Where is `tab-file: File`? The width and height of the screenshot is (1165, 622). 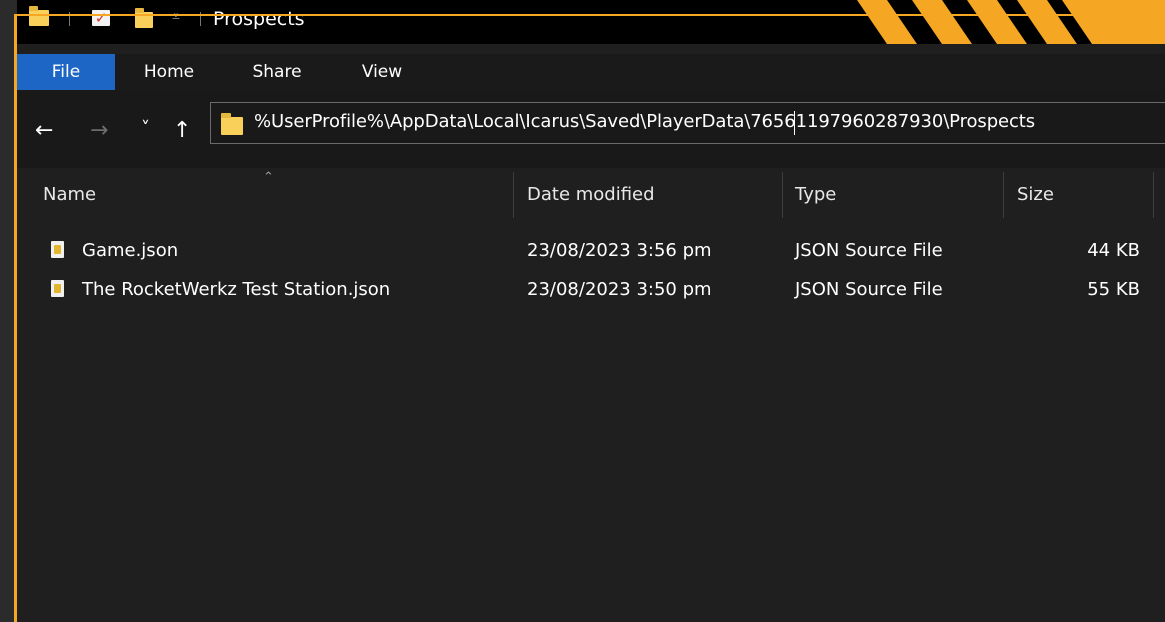 tab-file: File is located at coordinates (66, 72).